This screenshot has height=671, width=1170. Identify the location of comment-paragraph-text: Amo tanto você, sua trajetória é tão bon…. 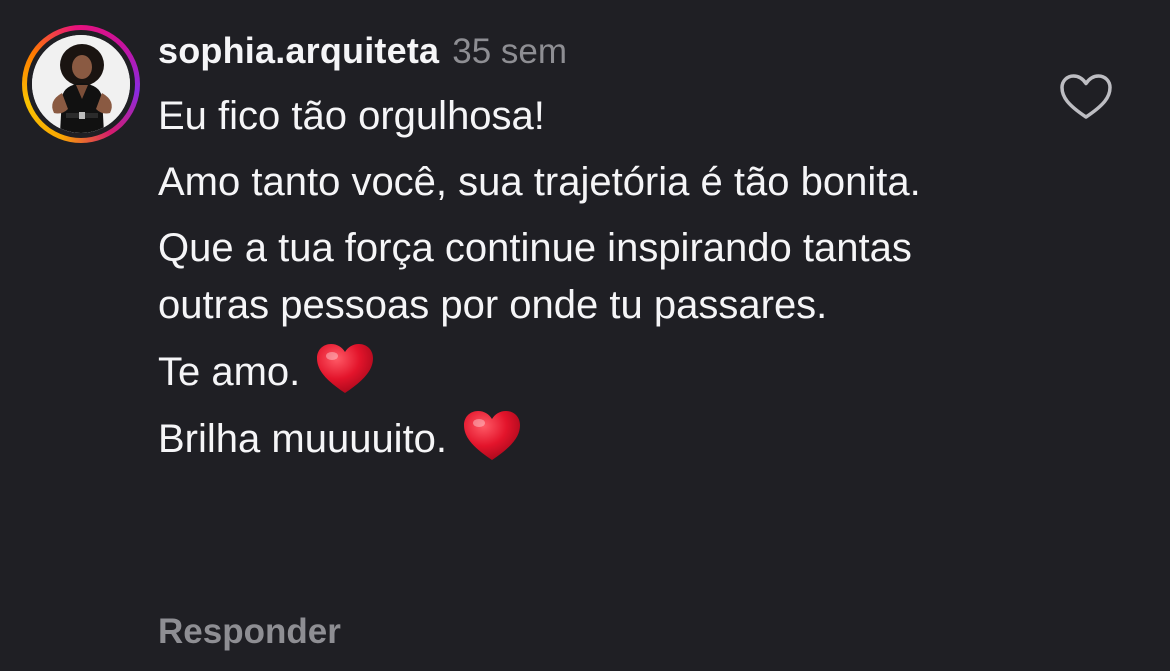
(539, 182).